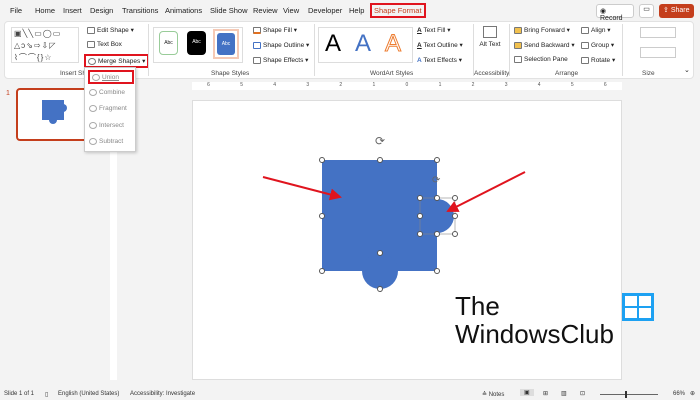 The image size is (700, 400). Describe the element at coordinates (93, 108) in the screenshot. I see `fragment-icon` at that location.